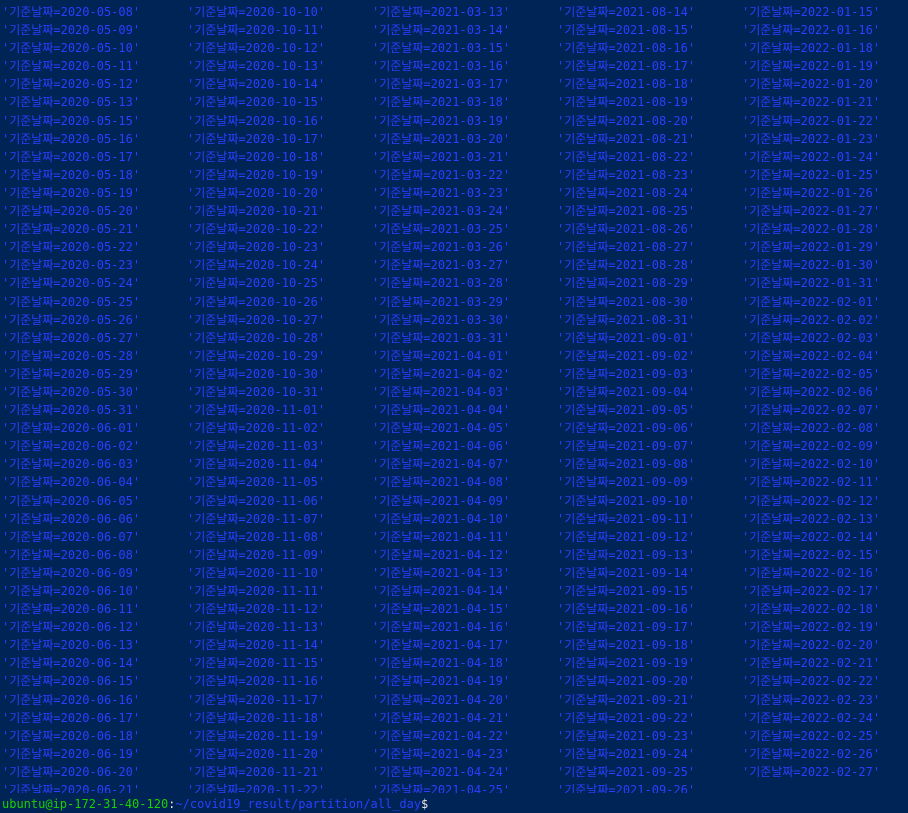 The height and width of the screenshot is (813, 908). What do you see at coordinates (277, 428) in the screenshot?
I see `directory-entry: '기준날짜=2020-11-02'` at bounding box center [277, 428].